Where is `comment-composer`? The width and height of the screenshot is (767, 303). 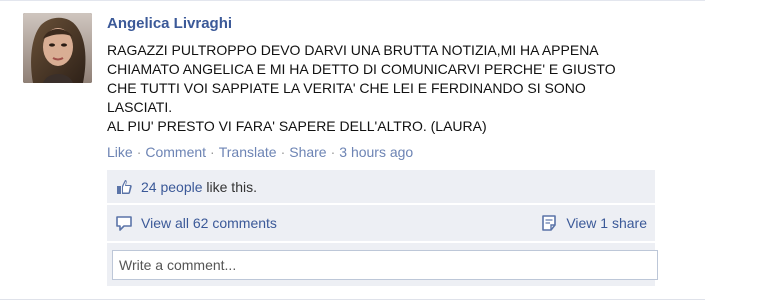
comment-composer is located at coordinates (382, 264).